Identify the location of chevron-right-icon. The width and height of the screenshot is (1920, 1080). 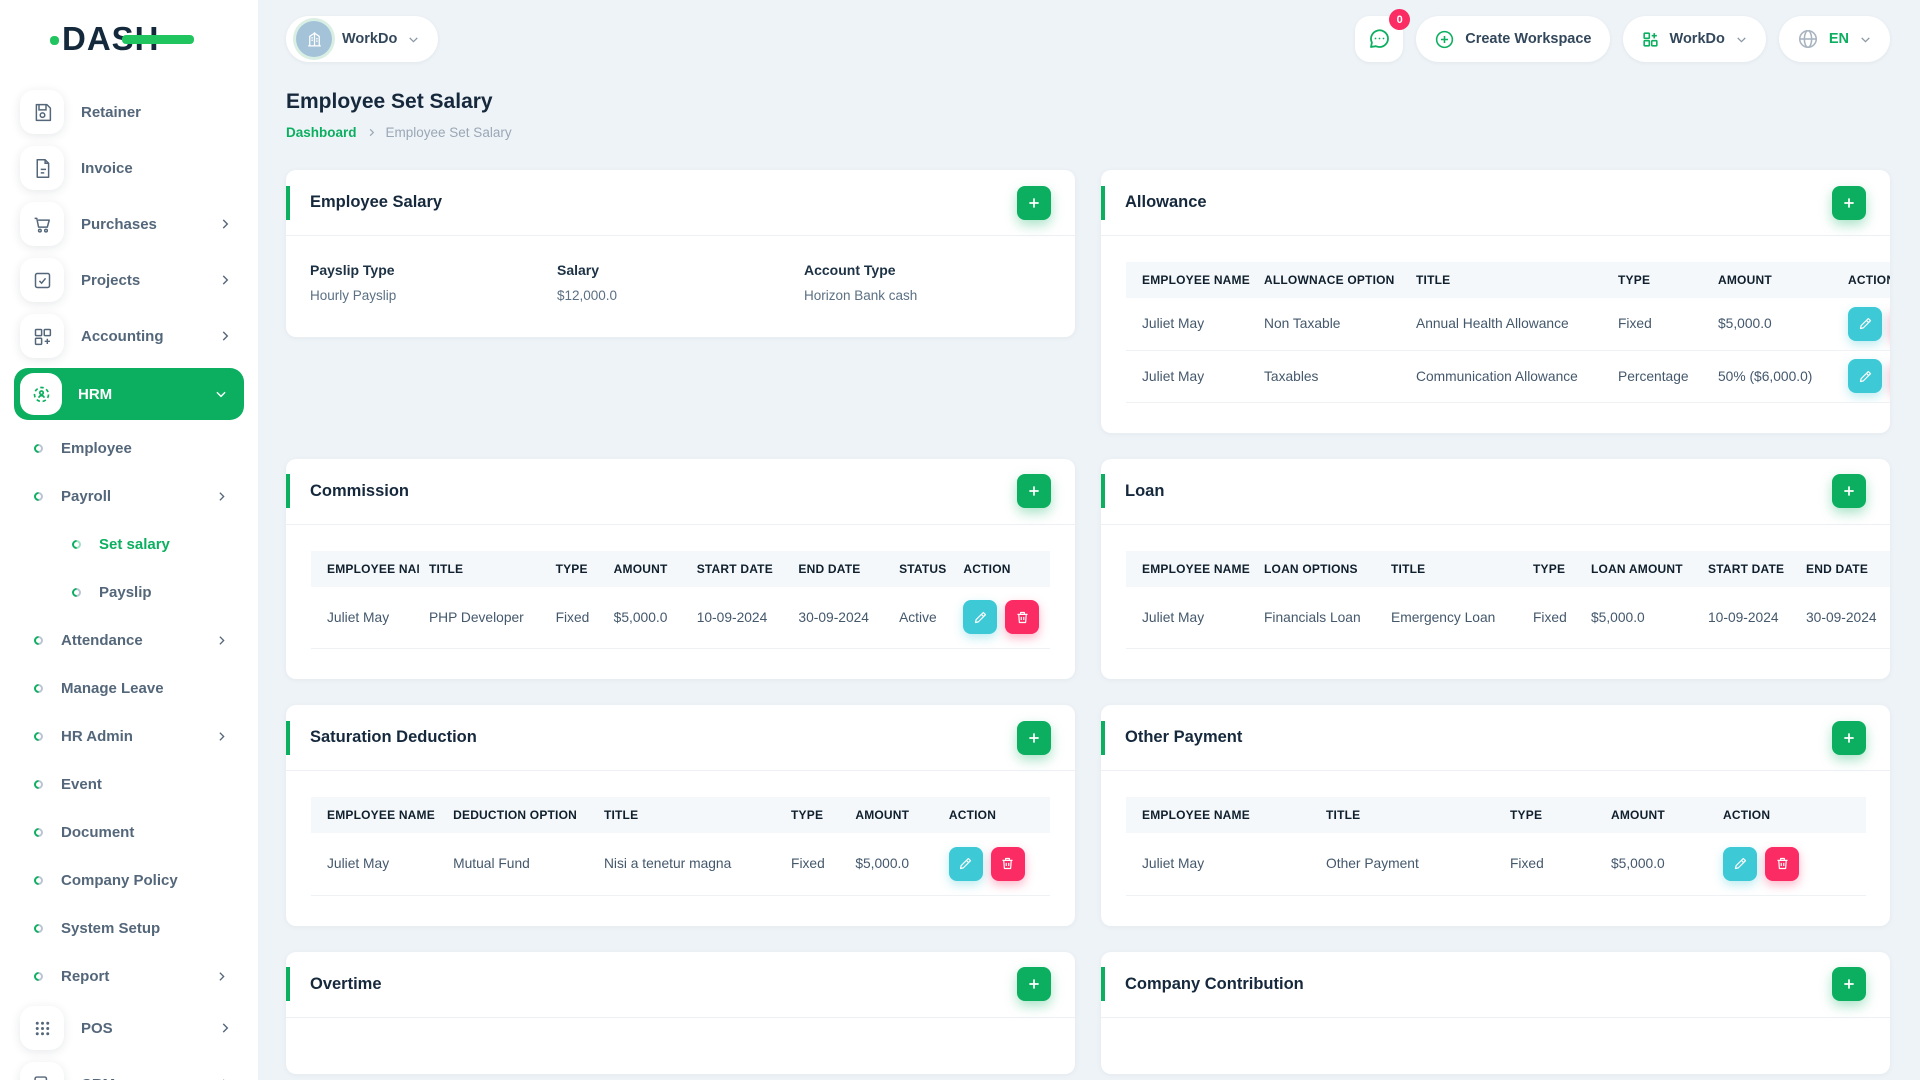
(221, 736).